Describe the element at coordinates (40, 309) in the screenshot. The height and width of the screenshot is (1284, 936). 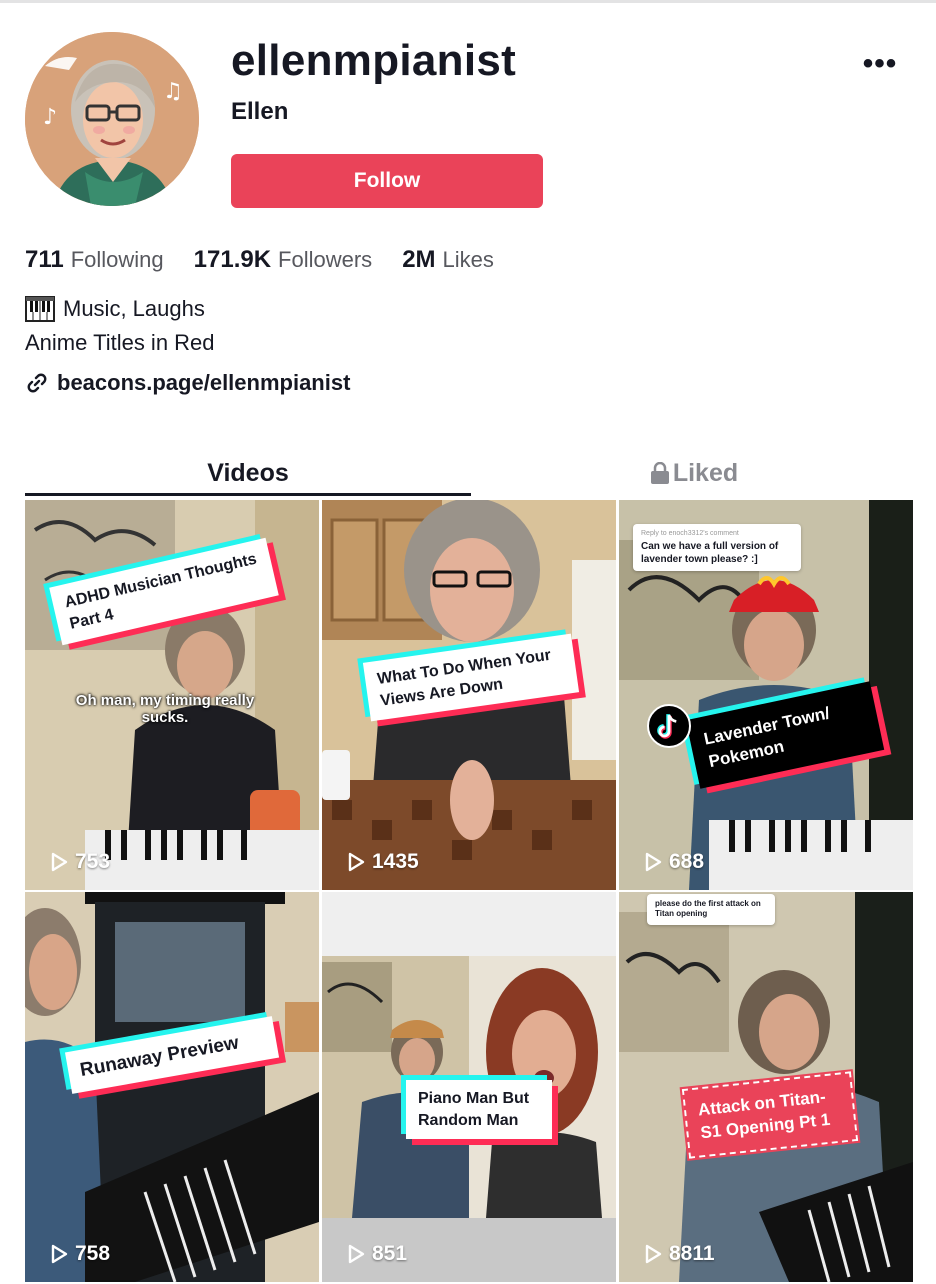
I see `piano-icon` at that location.